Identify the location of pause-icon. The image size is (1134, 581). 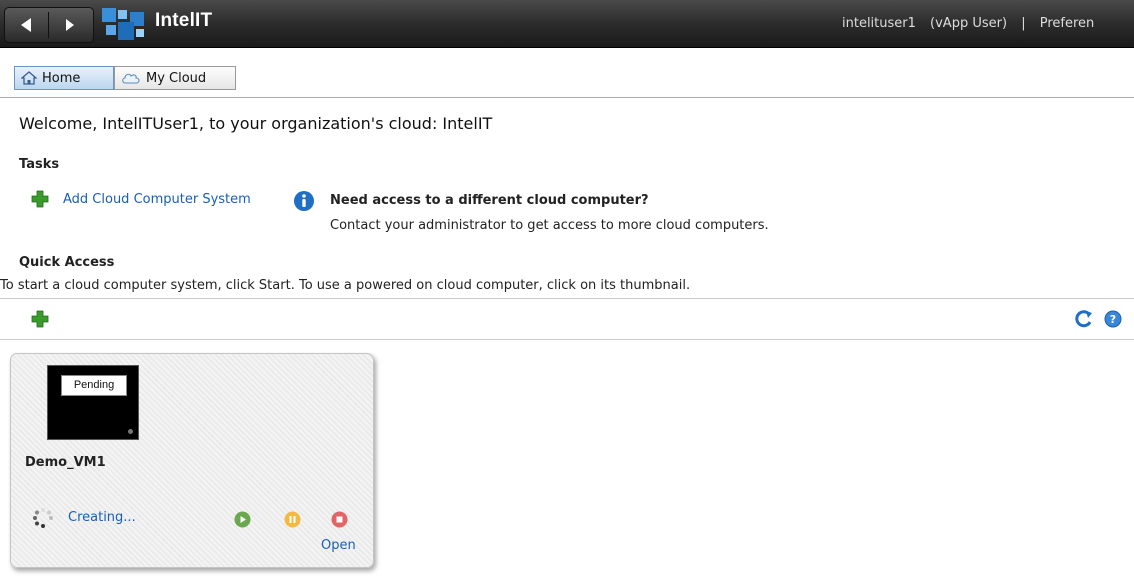
(292, 519).